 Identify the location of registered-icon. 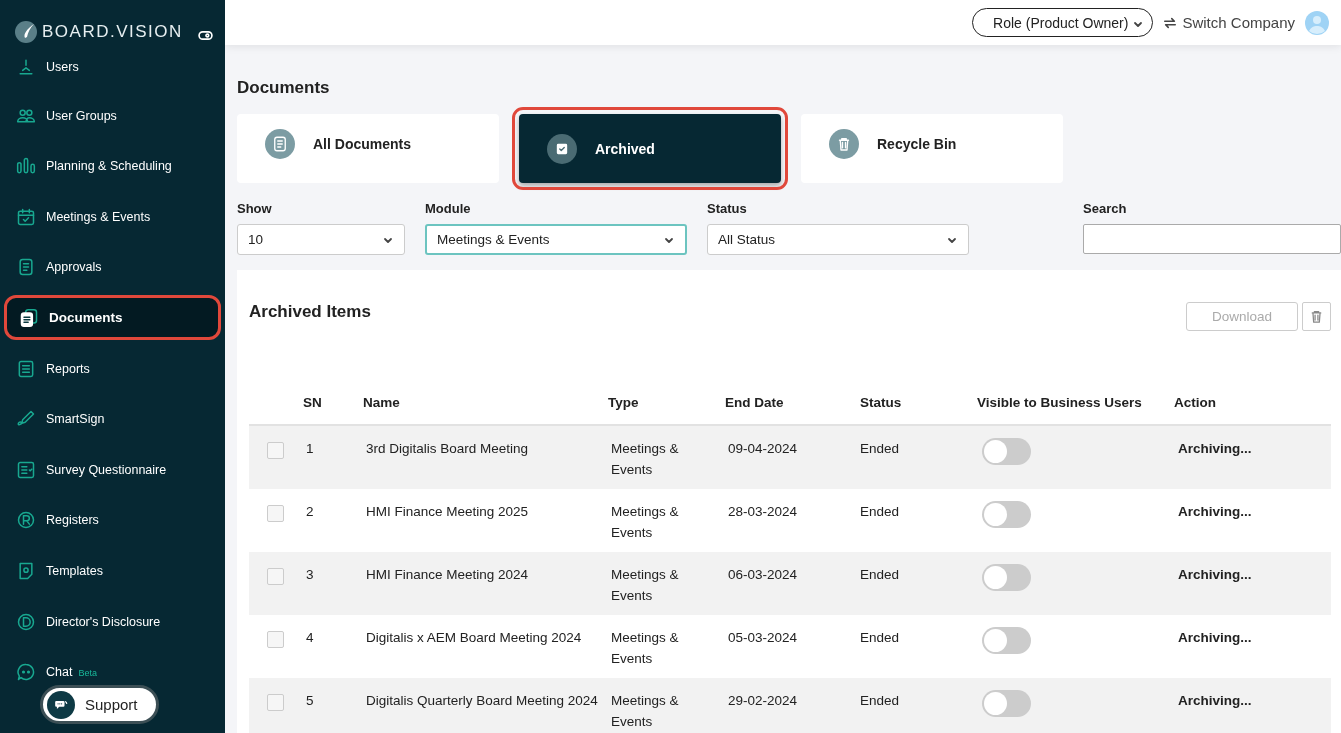
(26, 520).